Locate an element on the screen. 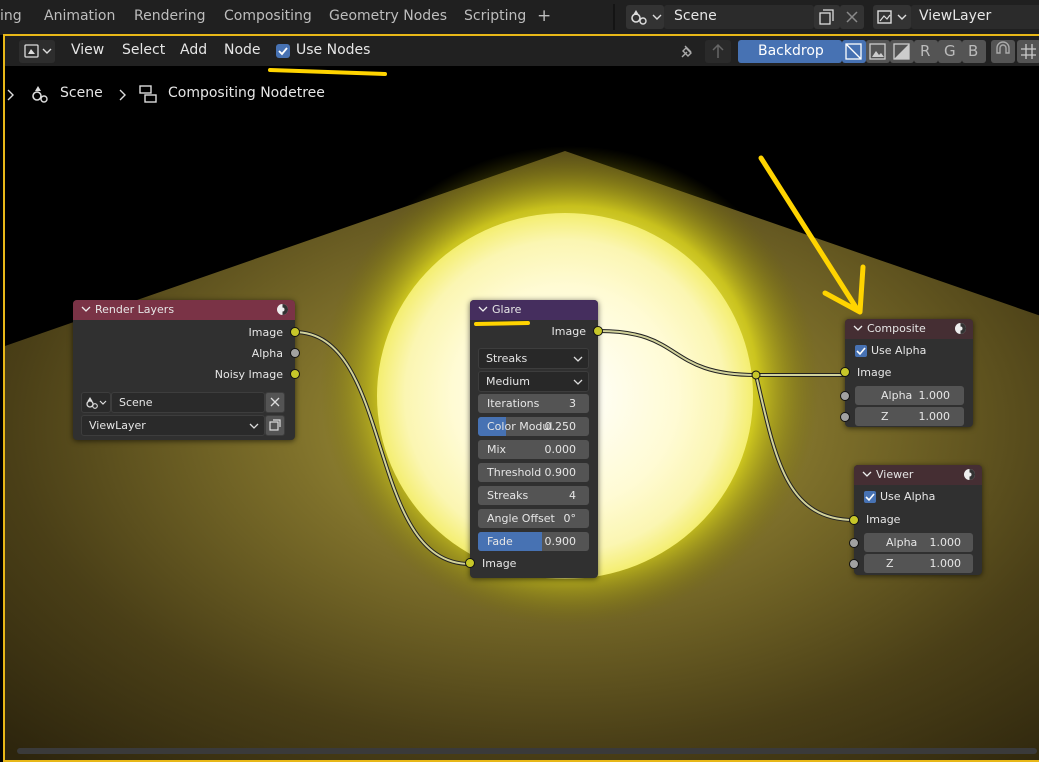  rl-render-layer-button is located at coordinates (275, 425).